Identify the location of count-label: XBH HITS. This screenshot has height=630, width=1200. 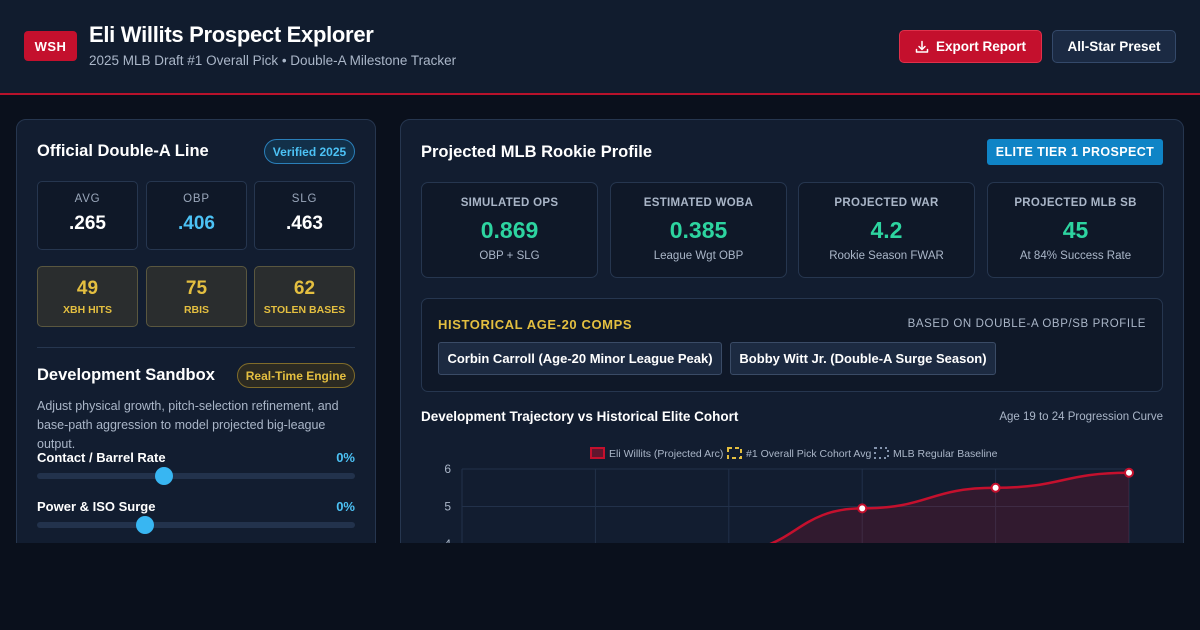
(87, 310).